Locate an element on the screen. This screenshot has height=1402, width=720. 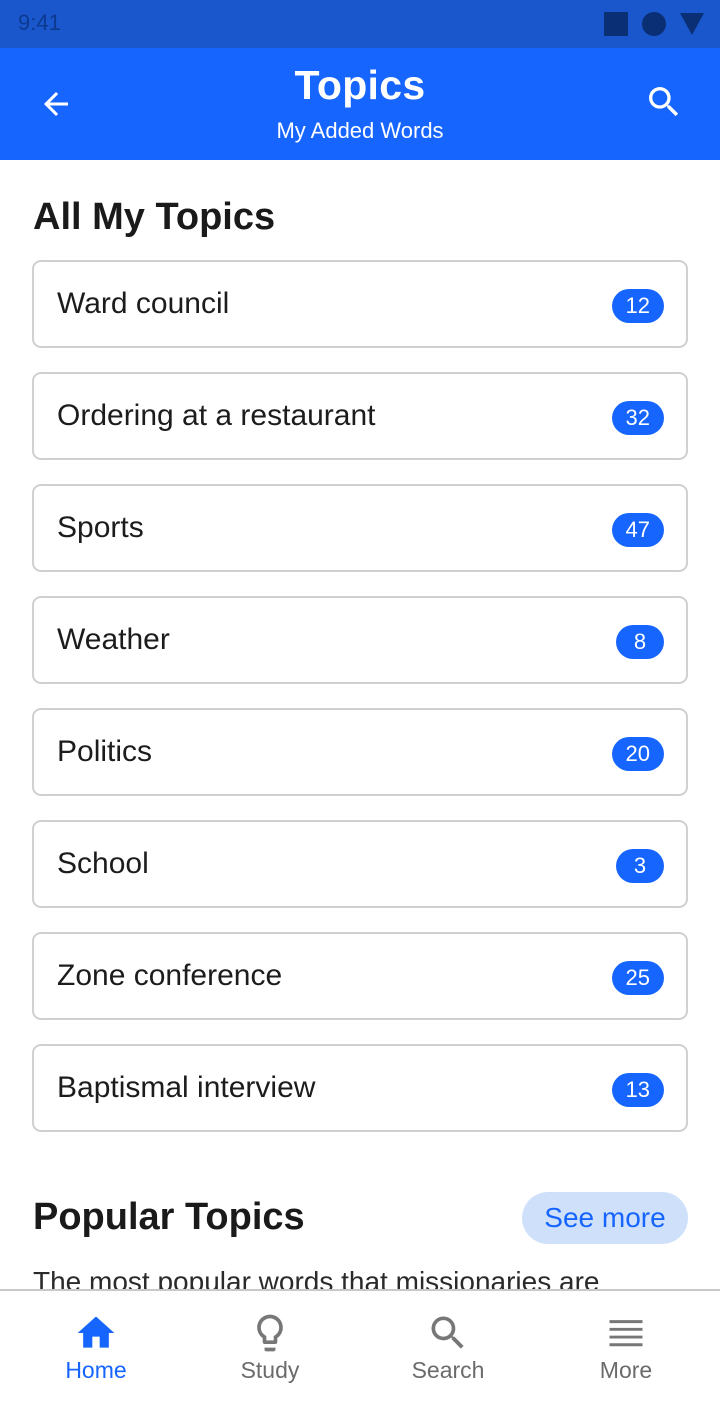
bottom-nav: Home Study Search More is located at coordinates (360, 1345).